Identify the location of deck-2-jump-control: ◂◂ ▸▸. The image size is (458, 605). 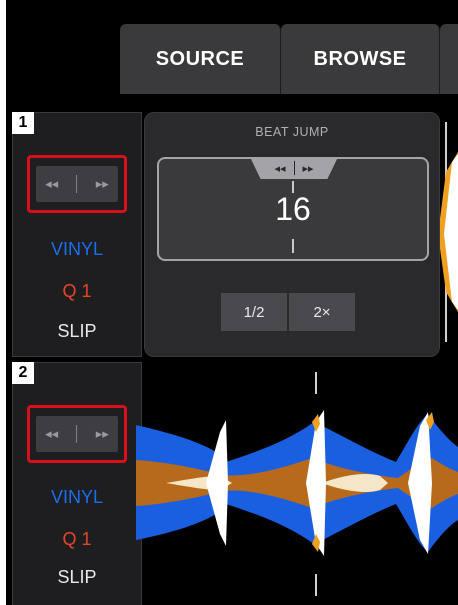
(77, 434).